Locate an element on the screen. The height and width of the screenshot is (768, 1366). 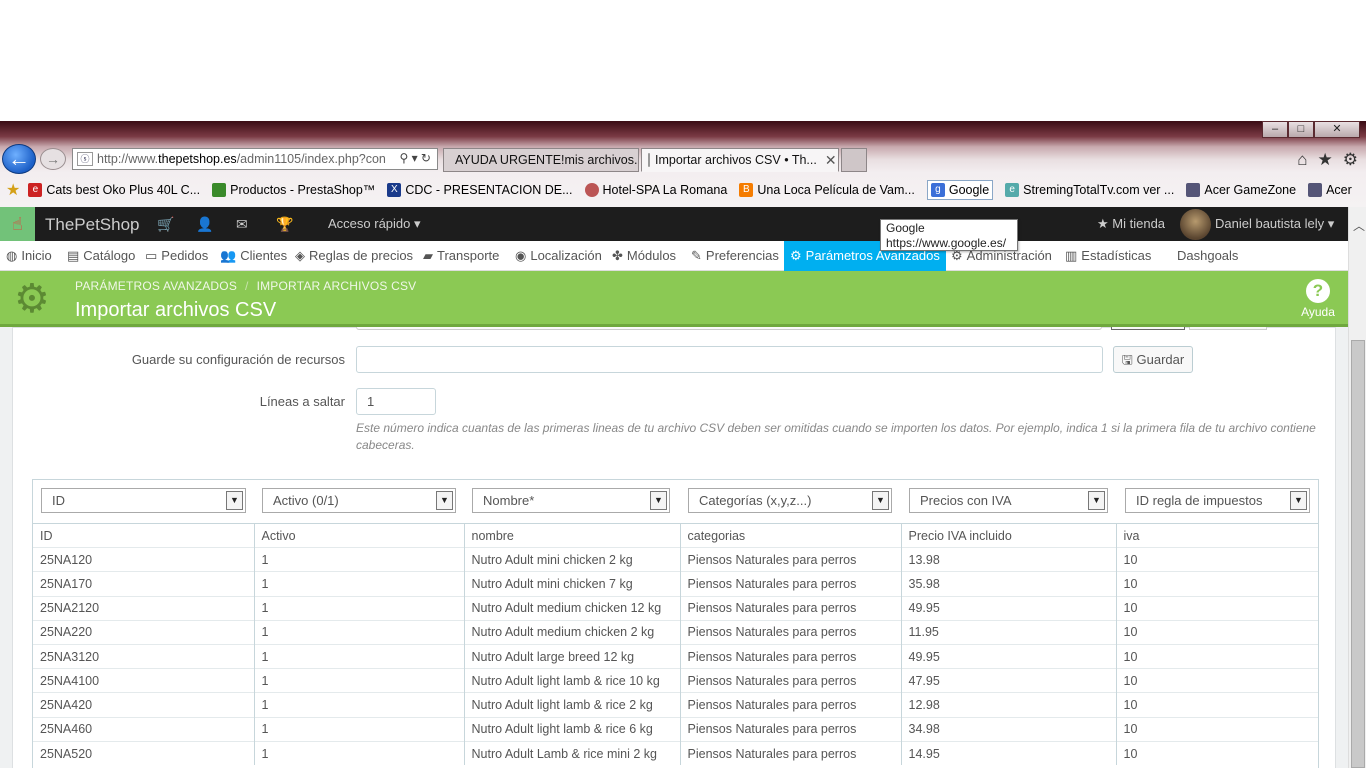
skip-lines-input is located at coordinates (396, 401).